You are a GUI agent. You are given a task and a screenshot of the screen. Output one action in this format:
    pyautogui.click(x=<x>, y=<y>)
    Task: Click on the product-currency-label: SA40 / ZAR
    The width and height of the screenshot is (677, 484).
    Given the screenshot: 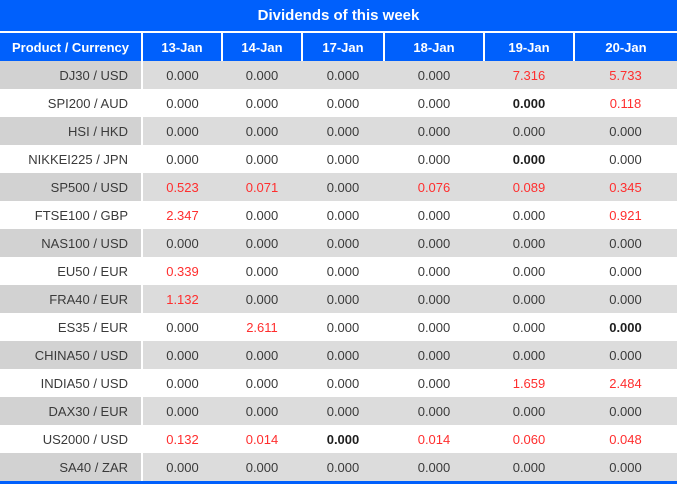 What is the action you would take?
    pyautogui.click(x=71, y=467)
    